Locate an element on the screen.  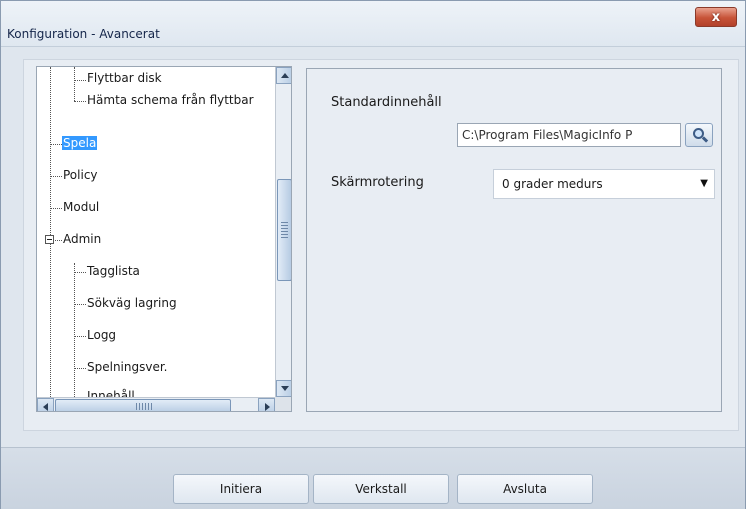
tree-item-modul: Modul is located at coordinates (81, 207).